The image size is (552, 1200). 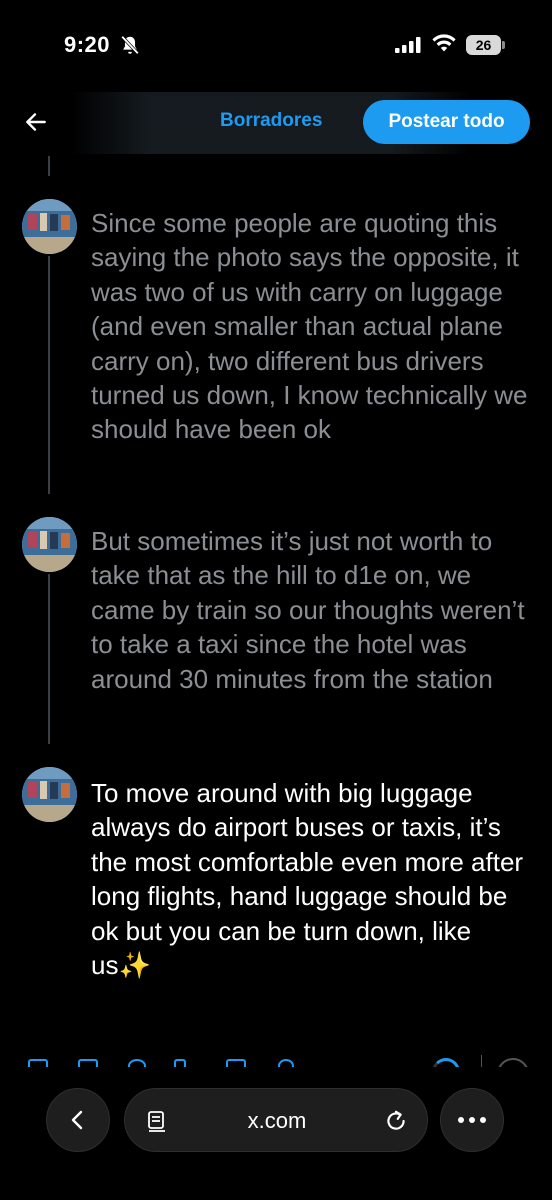 I want to click on status-time: 9:20, so click(x=87, y=44).